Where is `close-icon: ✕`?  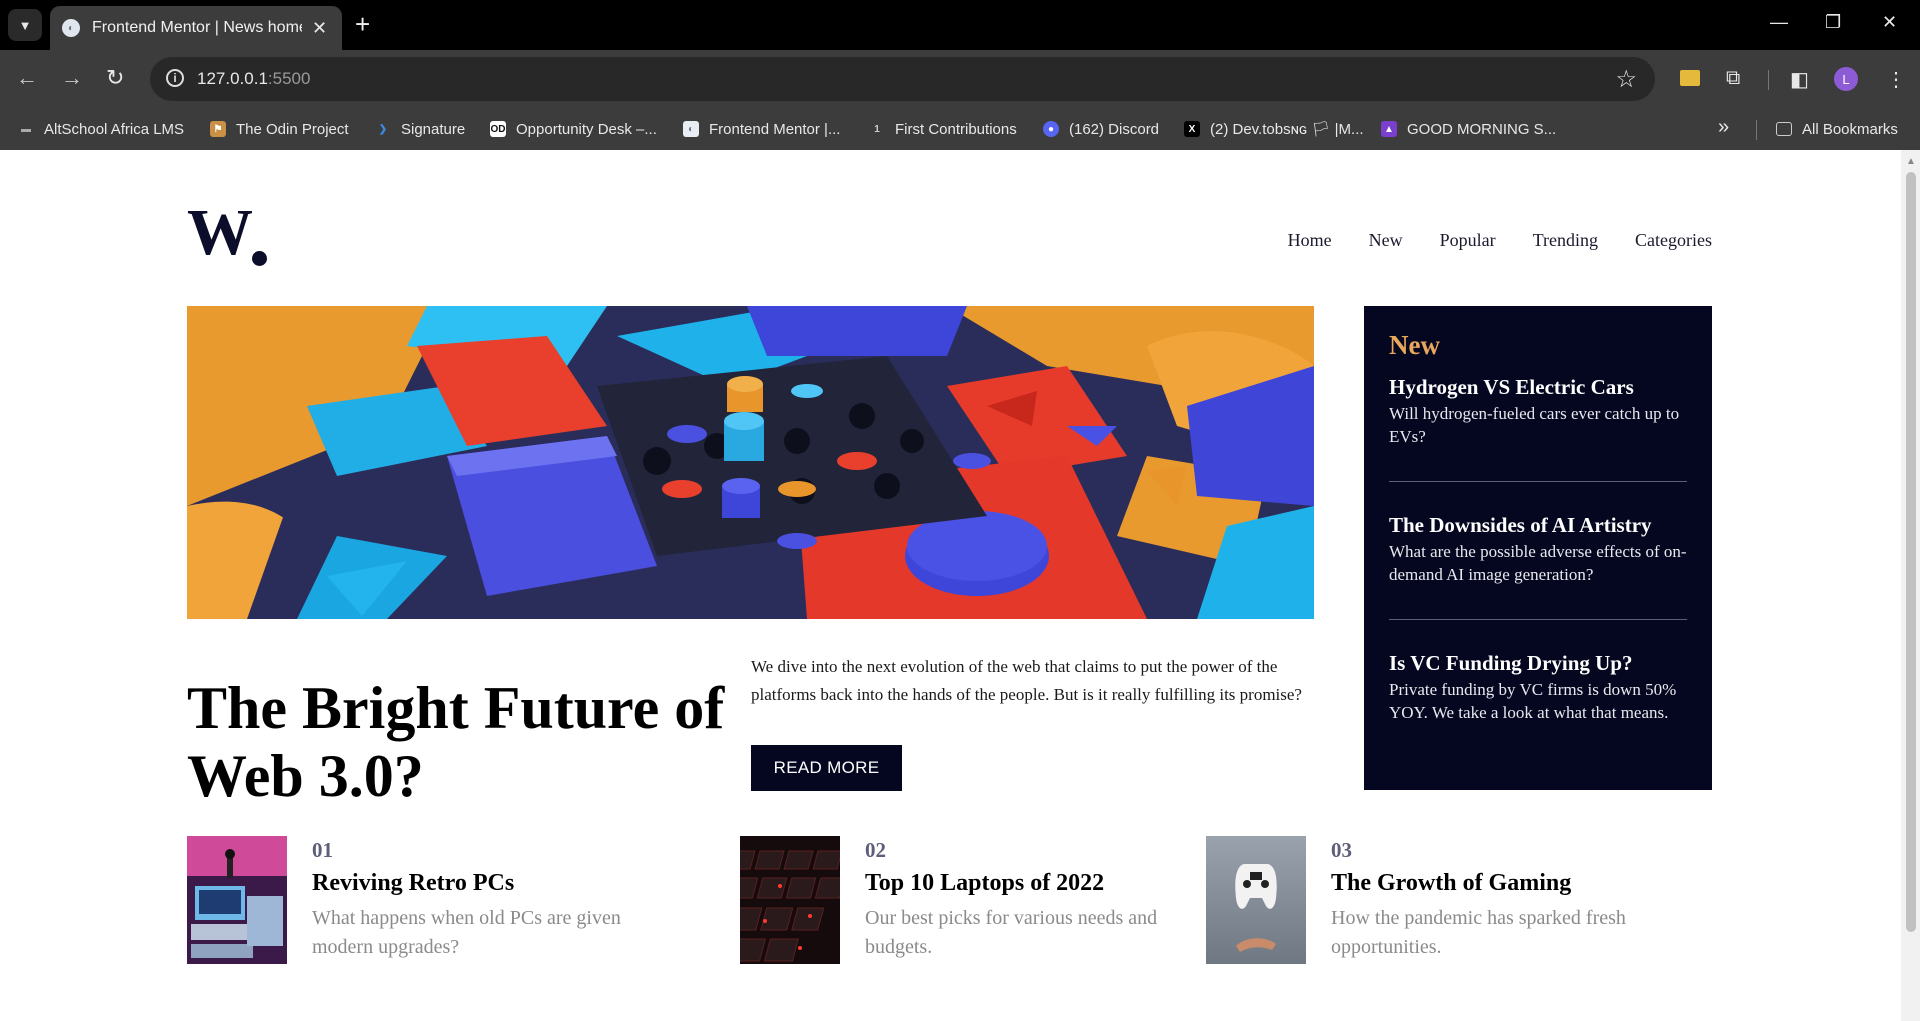
close-icon: ✕ is located at coordinates (319, 28).